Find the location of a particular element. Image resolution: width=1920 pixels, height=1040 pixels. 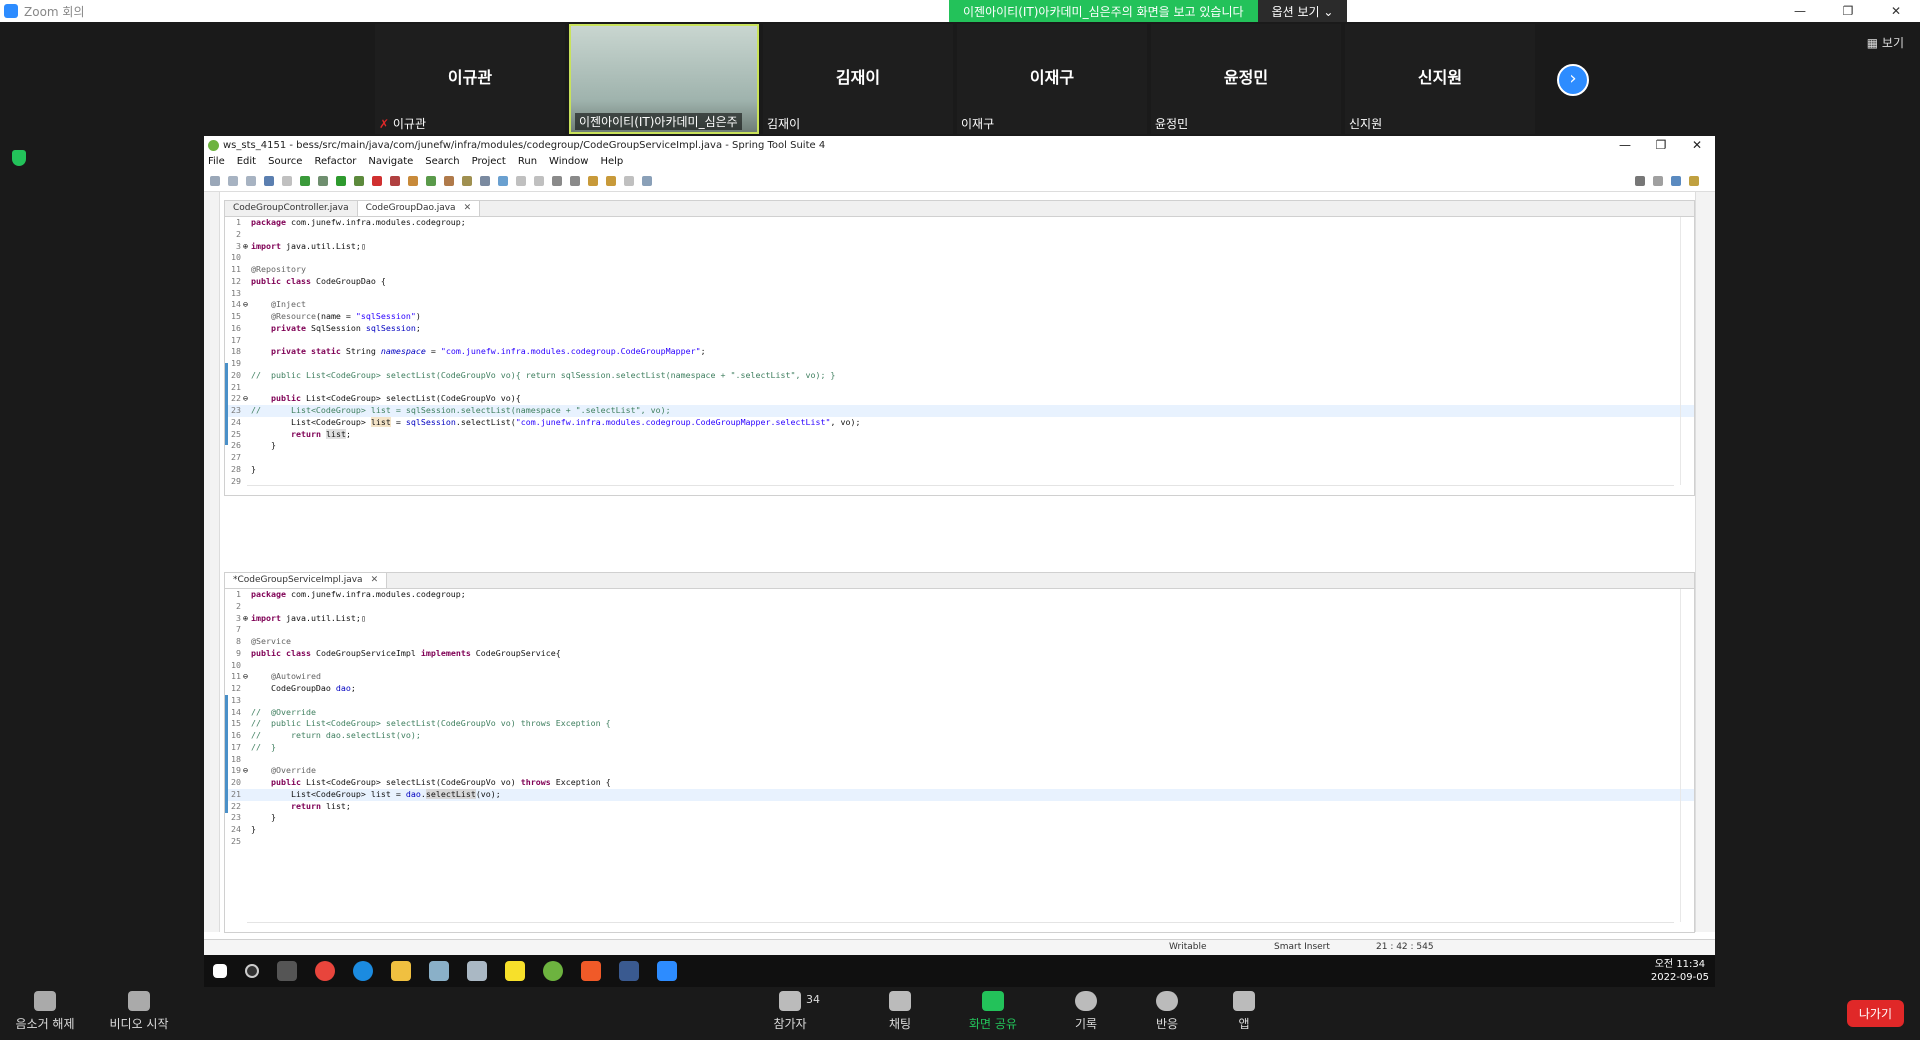

forward-icon is located at coordinates (629, 180).